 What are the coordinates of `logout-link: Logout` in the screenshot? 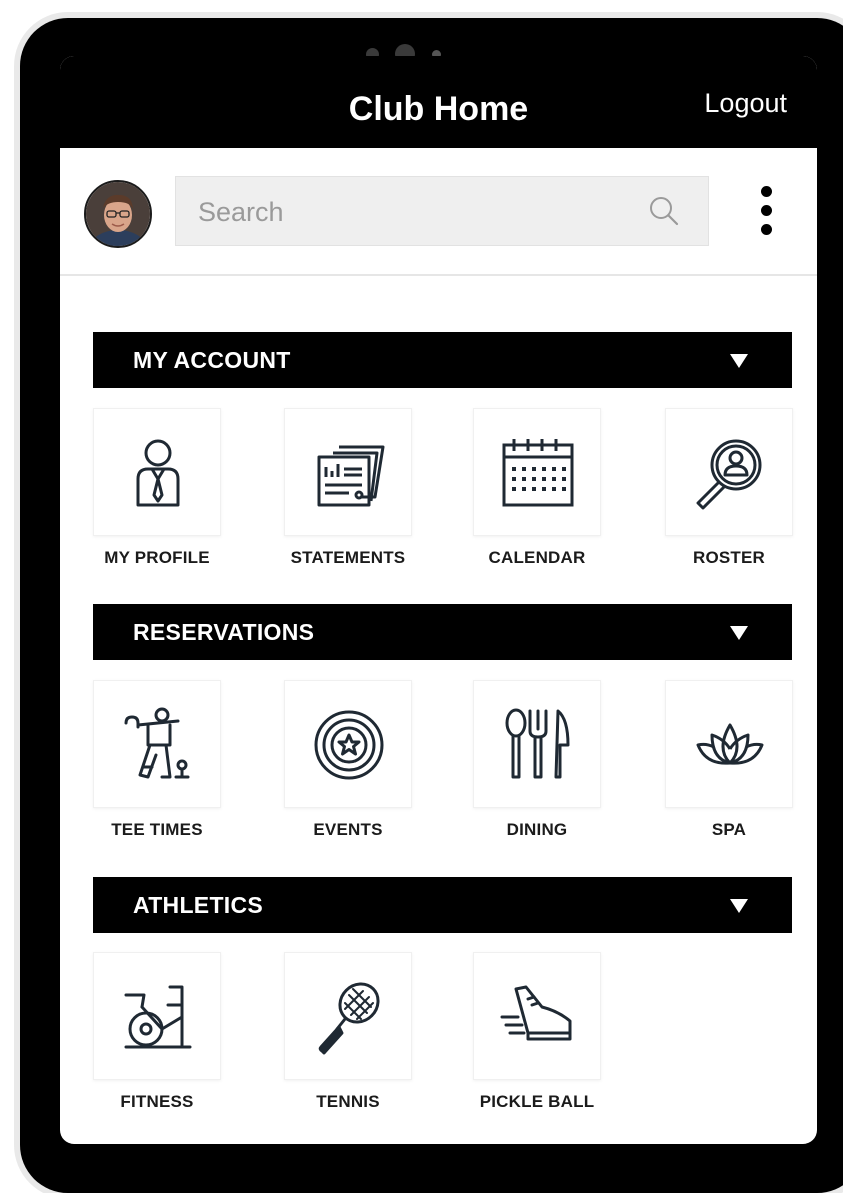 It's located at (745, 103).